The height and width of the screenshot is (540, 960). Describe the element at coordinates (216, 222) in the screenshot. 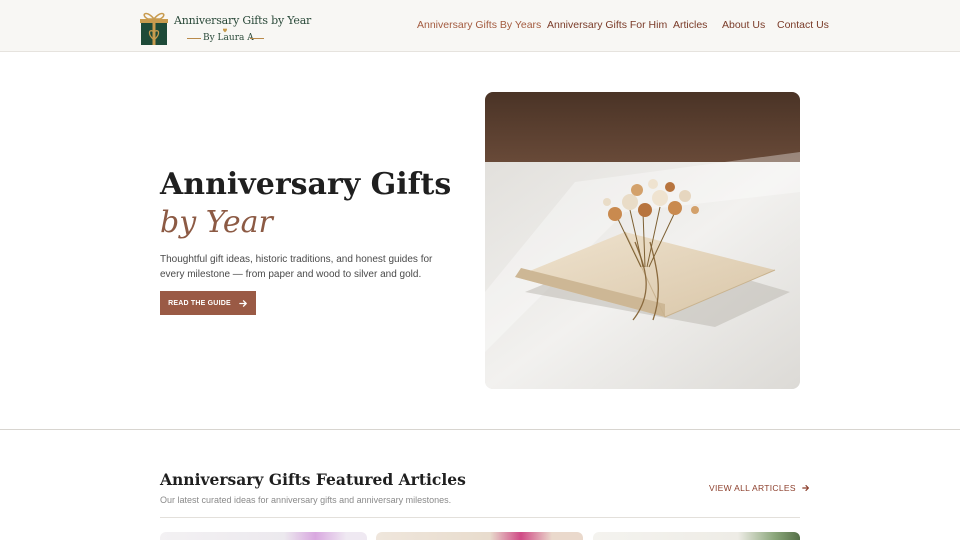

I see `hero-title-accent: by Year` at that location.